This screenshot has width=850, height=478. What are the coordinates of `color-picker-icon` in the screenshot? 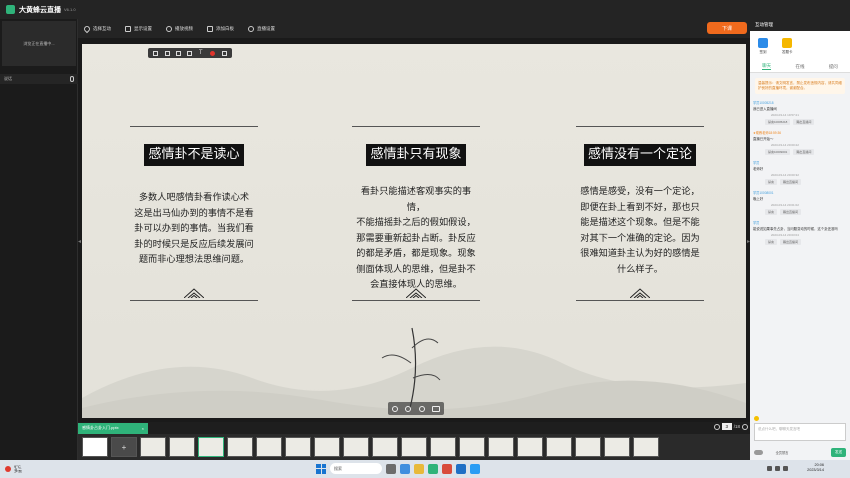 It's located at (213, 53).